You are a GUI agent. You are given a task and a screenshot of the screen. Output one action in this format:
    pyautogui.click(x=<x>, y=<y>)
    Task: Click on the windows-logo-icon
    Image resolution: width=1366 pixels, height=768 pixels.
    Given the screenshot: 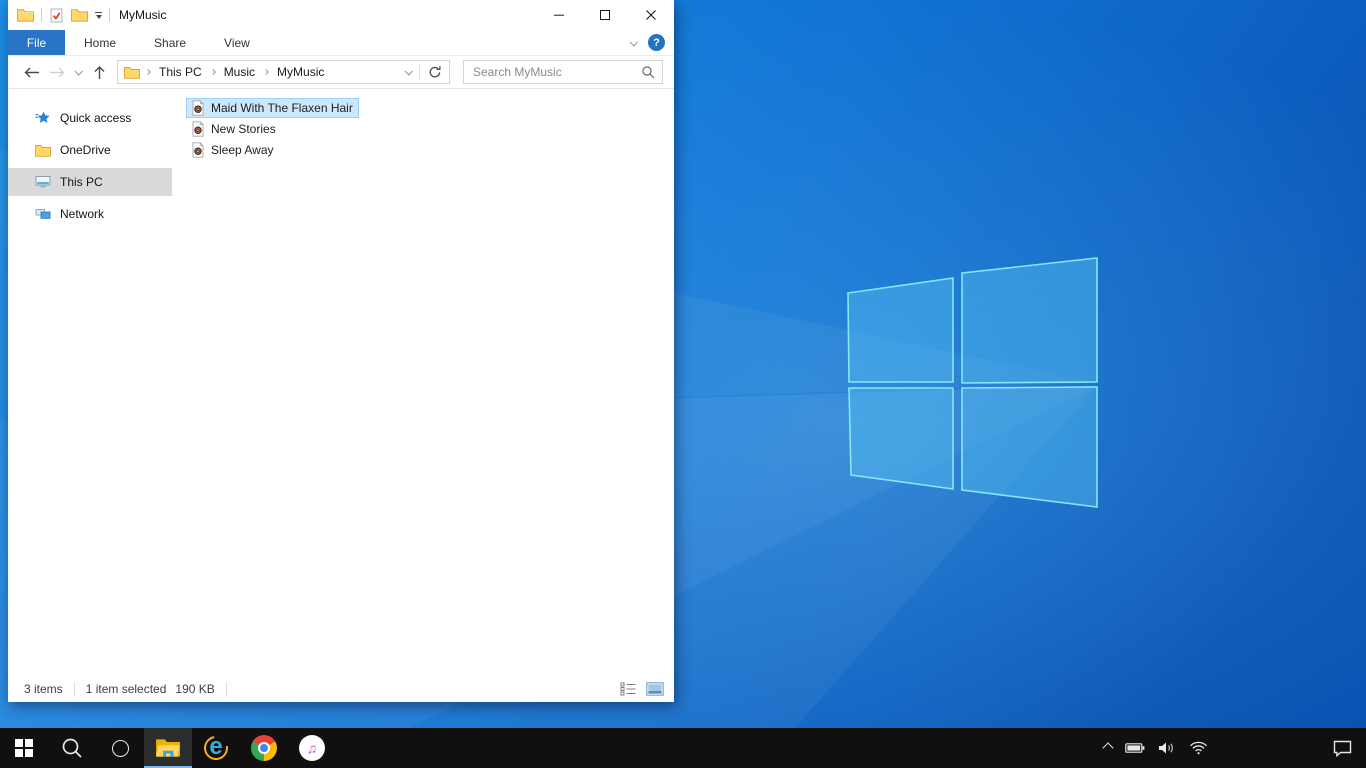 What is the action you would take?
    pyautogui.click(x=24, y=748)
    